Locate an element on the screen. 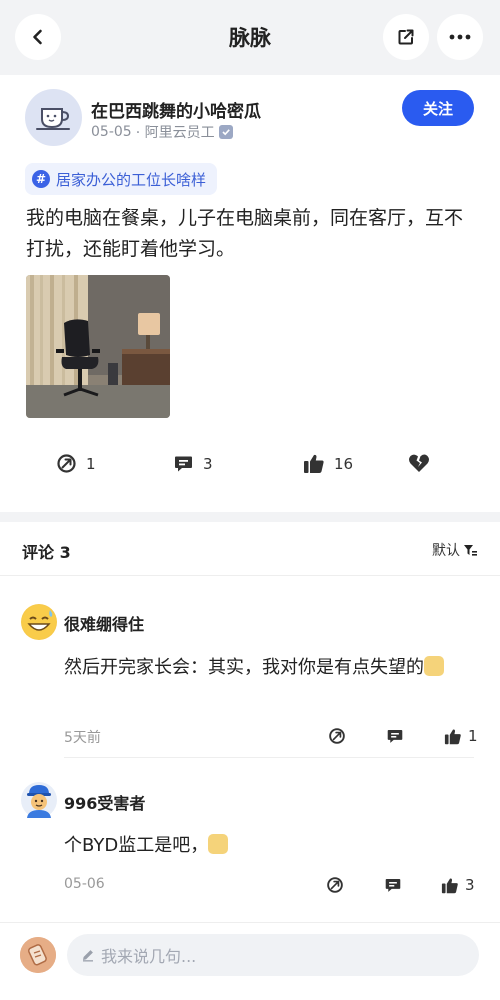  repost-action: 1 is located at coordinates (76, 463).